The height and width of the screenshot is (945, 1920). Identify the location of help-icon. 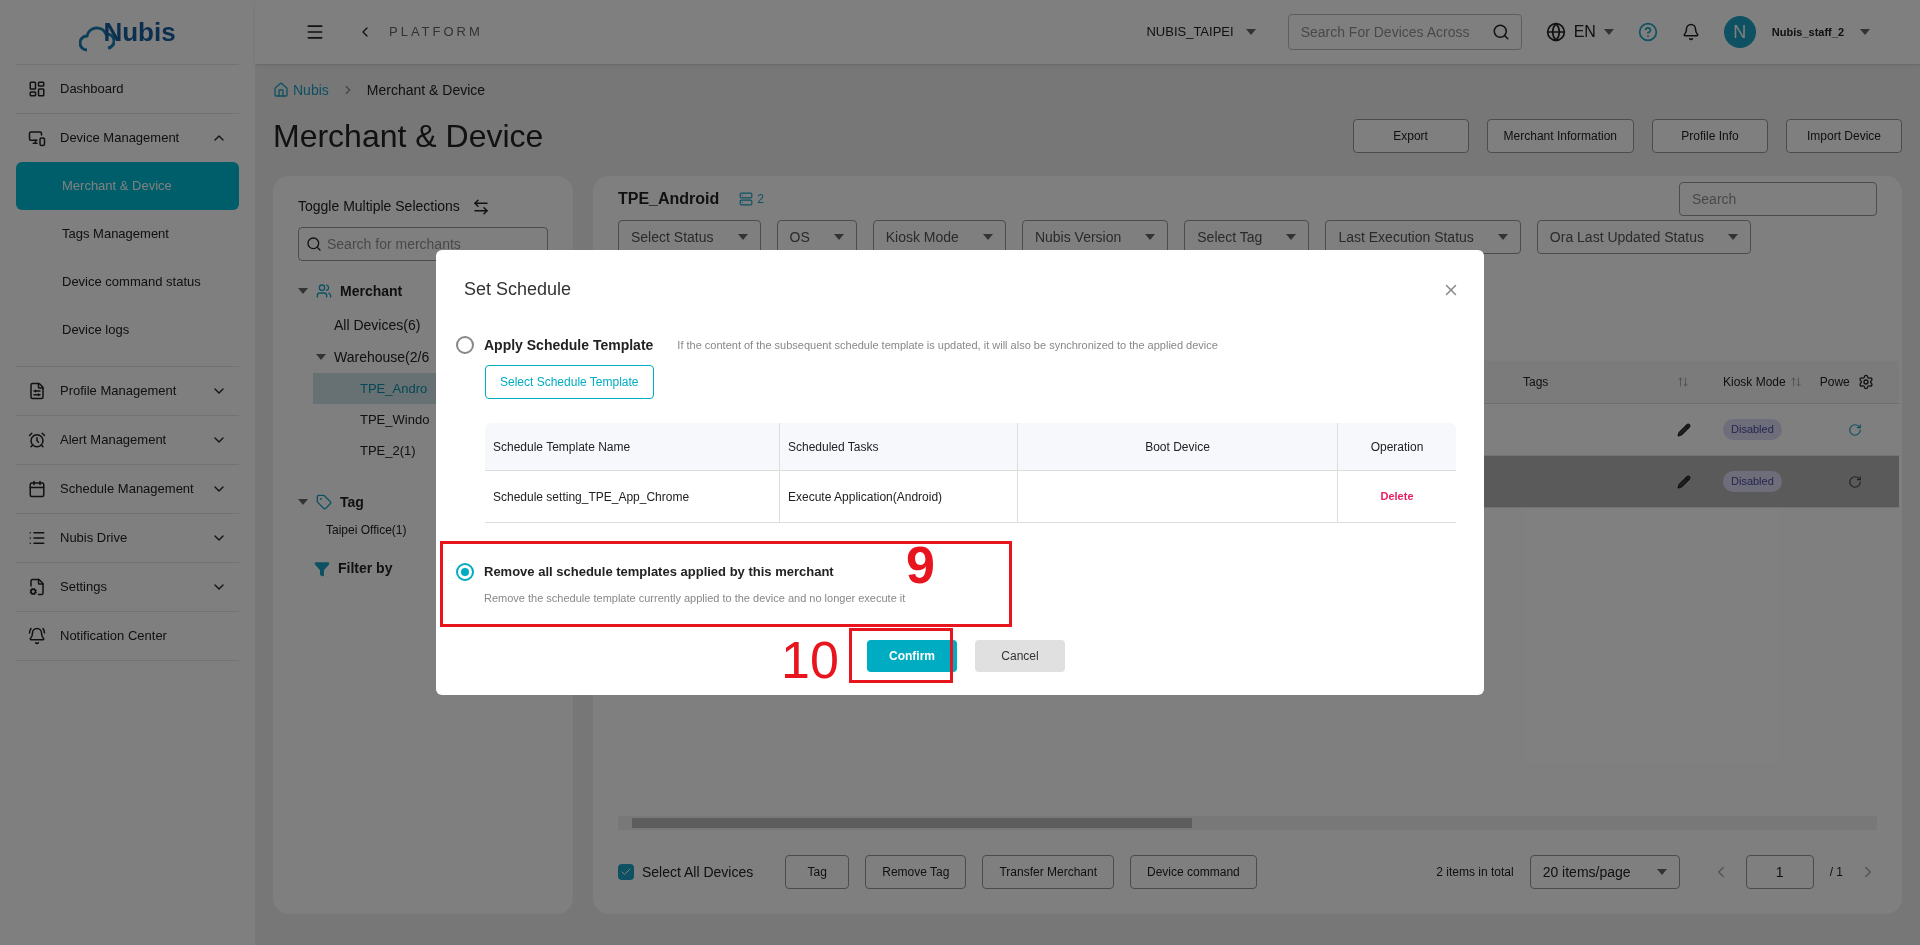
(1647, 32).